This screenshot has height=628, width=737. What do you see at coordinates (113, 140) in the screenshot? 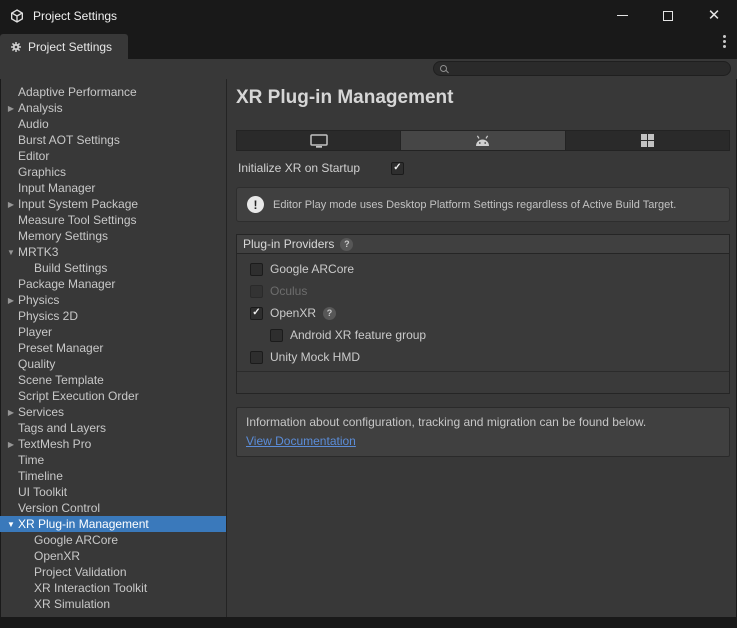
I see `sidebar-item-burst-aot-settings: Burst AOT Settings` at bounding box center [113, 140].